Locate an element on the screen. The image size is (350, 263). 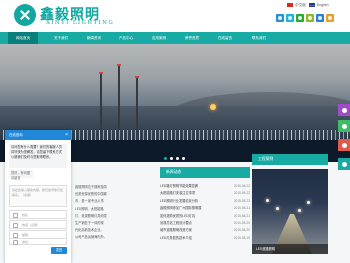
list-item: LED照明行业发展前景分析 2015-08-22 is located at coordinates (205, 201).